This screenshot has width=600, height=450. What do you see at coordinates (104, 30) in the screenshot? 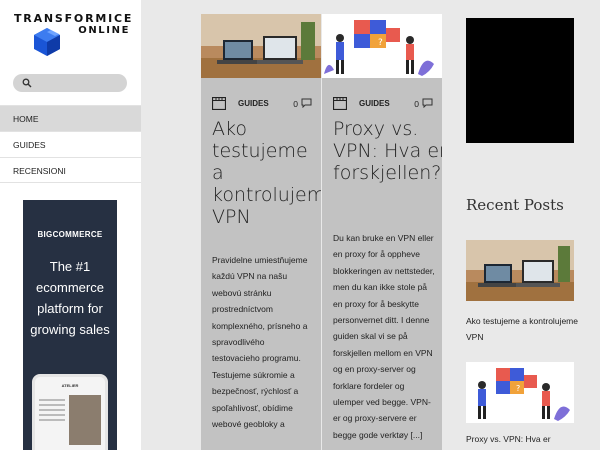
I see `logo-text-line2: ONLINE` at bounding box center [104, 30].